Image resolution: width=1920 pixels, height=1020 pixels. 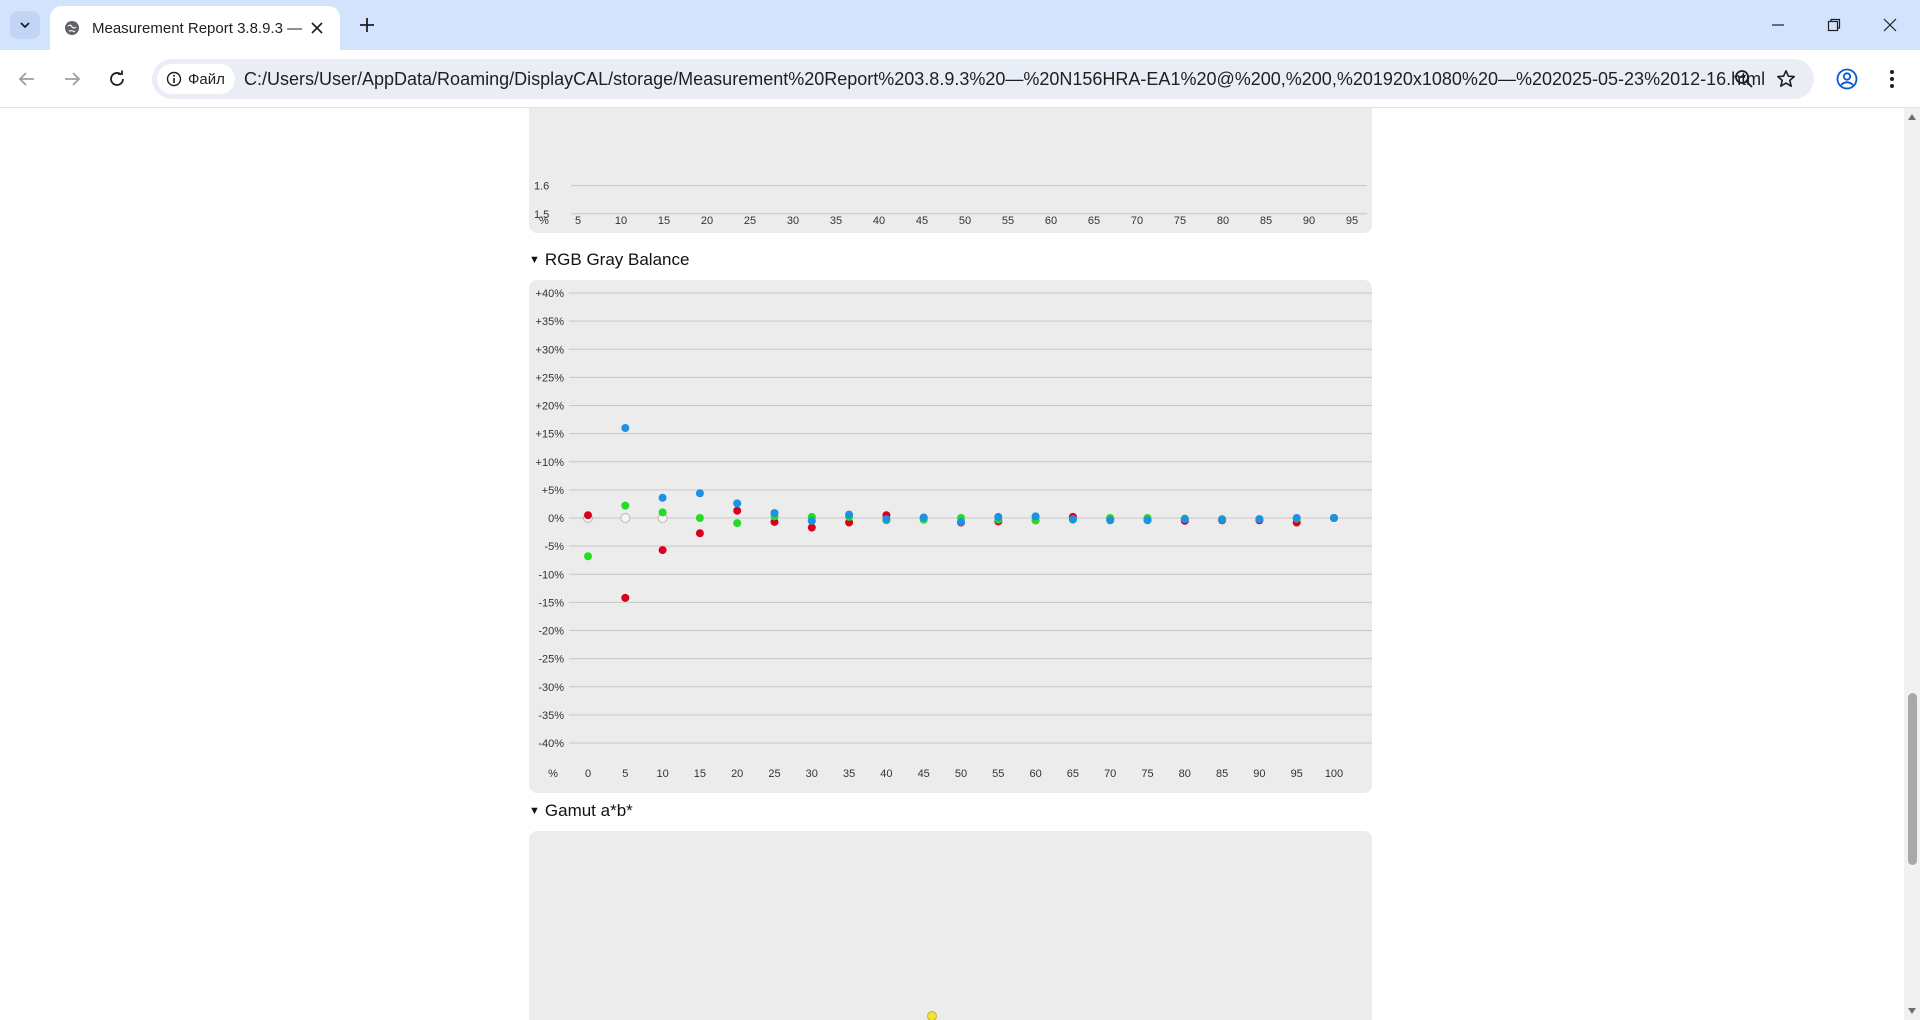 What do you see at coordinates (588, 810) in the screenshot?
I see `gamut-title: Gamut a*b*` at bounding box center [588, 810].